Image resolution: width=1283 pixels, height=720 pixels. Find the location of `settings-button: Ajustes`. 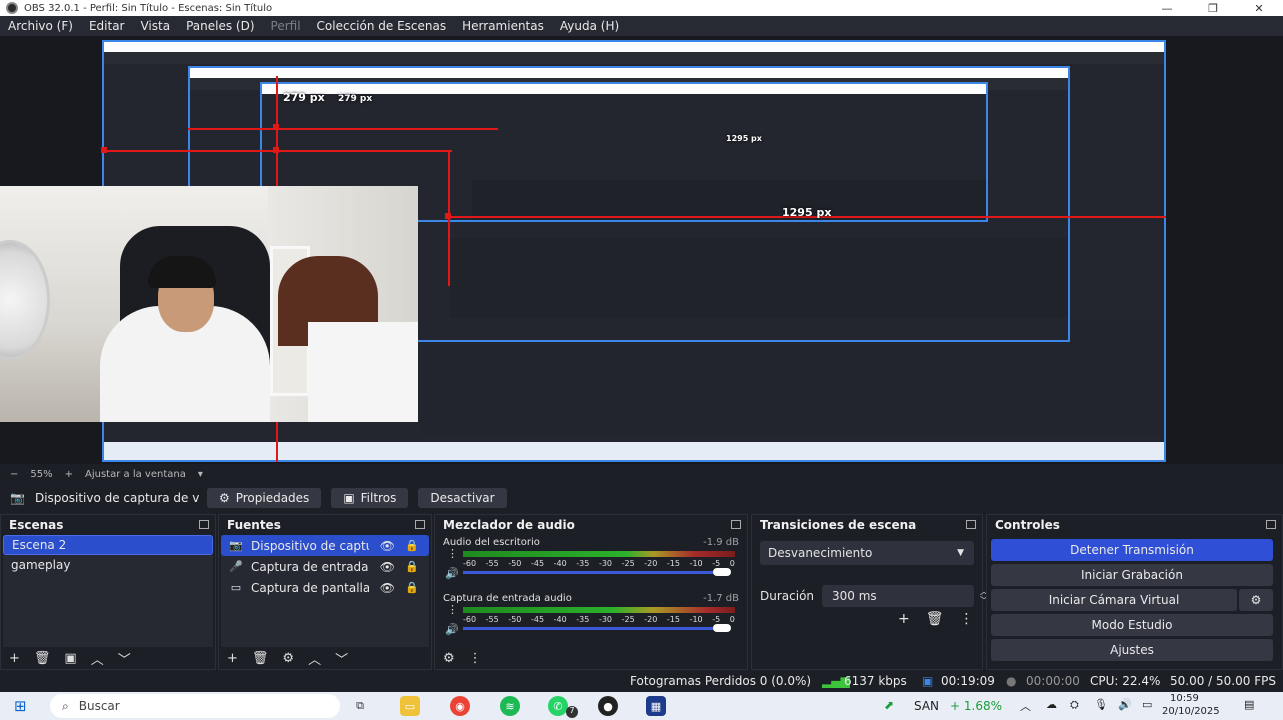

settings-button: Ajustes is located at coordinates (1132, 650).